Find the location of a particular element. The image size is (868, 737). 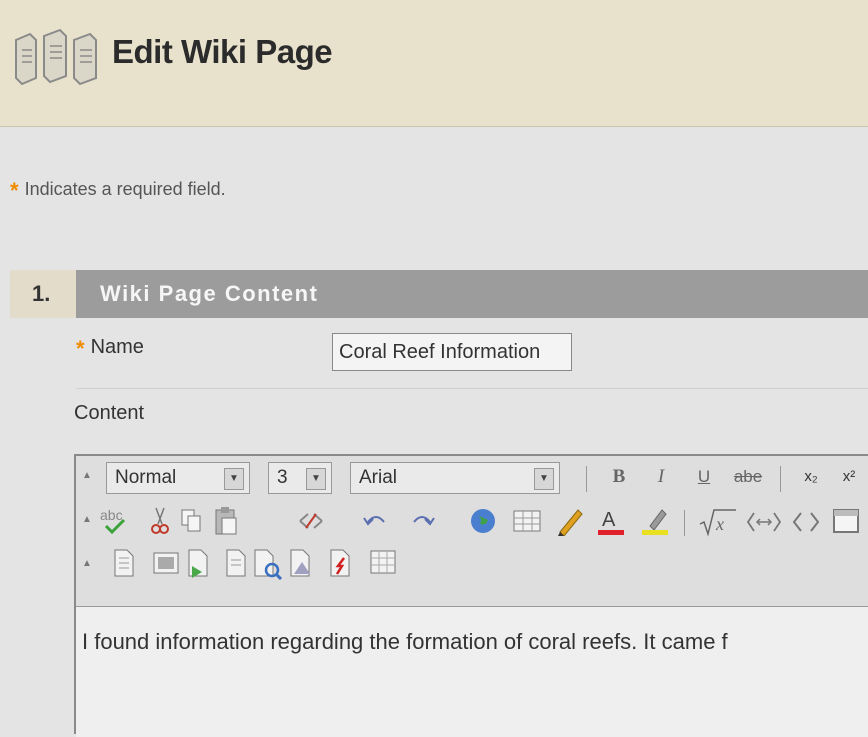

insert-image-icon is located at coordinates (166, 563).